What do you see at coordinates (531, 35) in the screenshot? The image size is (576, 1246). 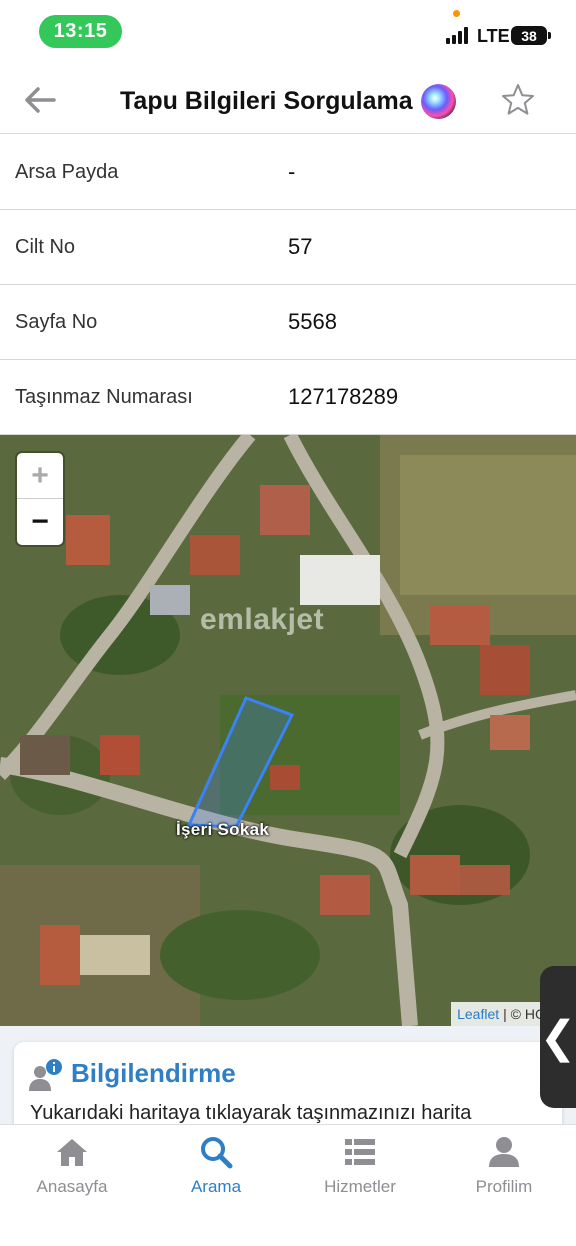 I see `battery-icon: 38` at bounding box center [531, 35].